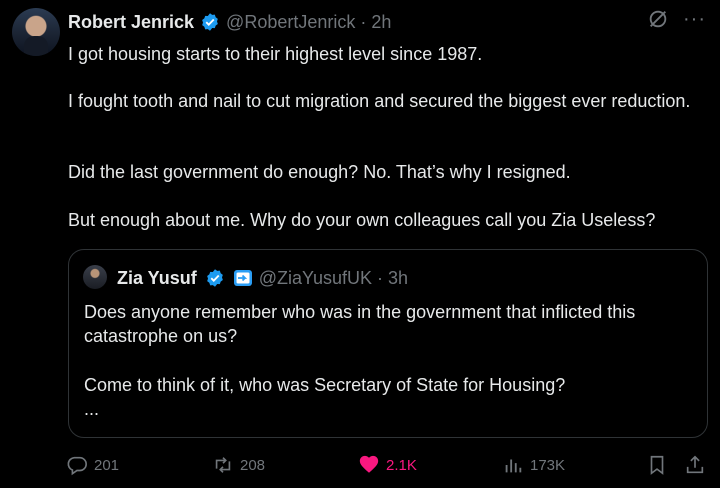  I want to click on reply-button: 201, so click(92, 465).